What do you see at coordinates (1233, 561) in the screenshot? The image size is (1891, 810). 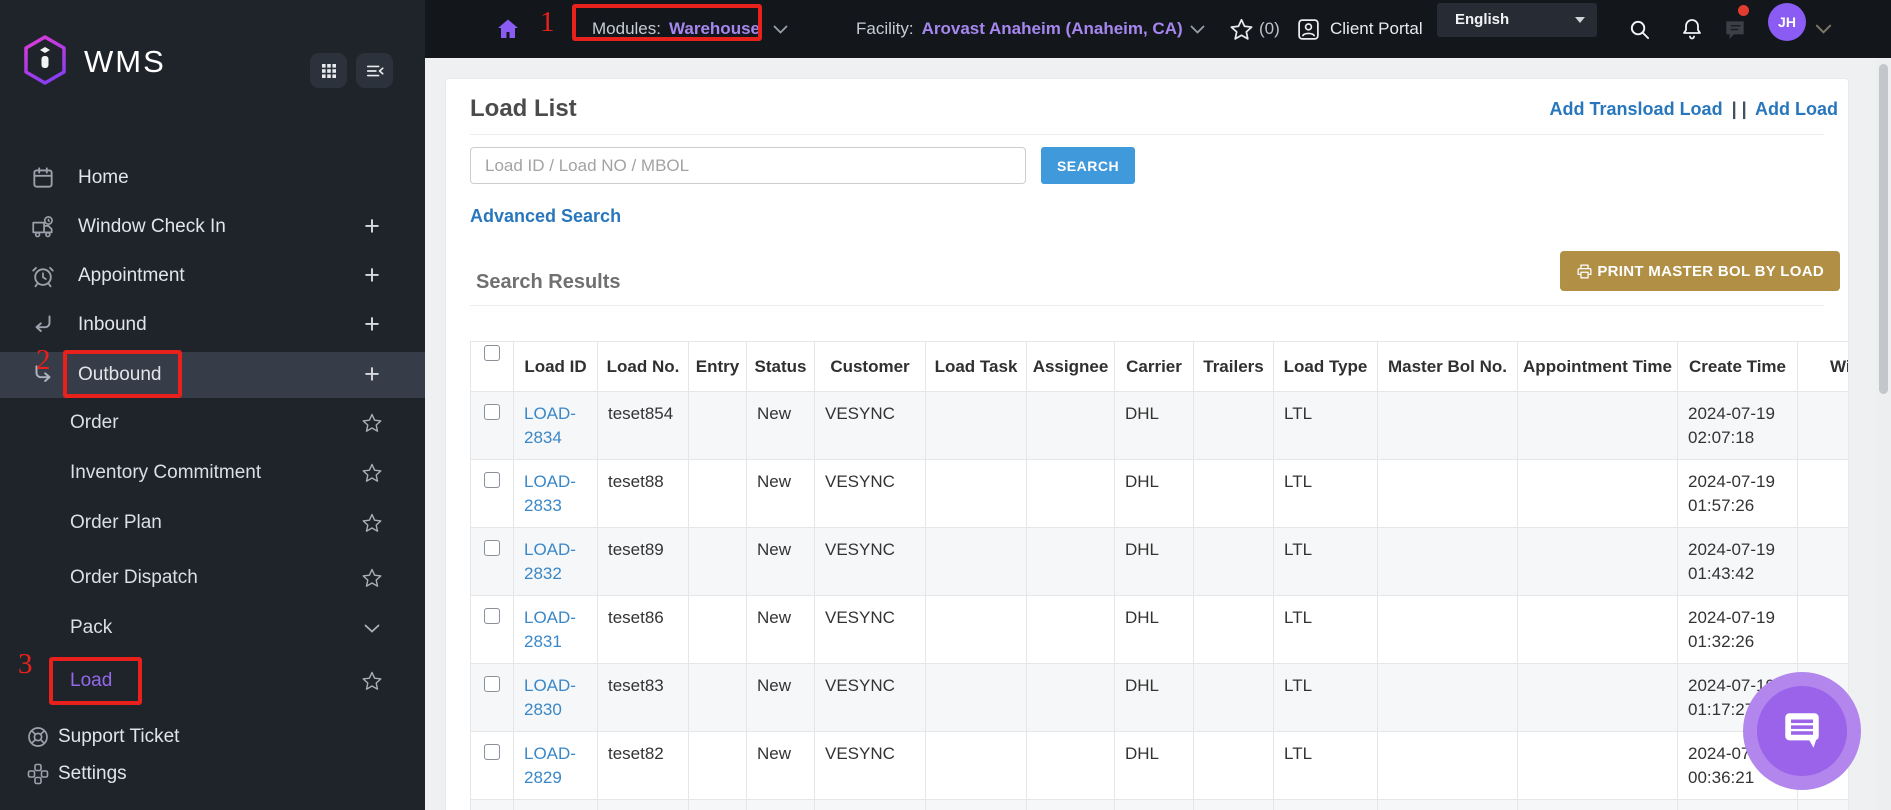 I see `trailers-cell` at bounding box center [1233, 561].